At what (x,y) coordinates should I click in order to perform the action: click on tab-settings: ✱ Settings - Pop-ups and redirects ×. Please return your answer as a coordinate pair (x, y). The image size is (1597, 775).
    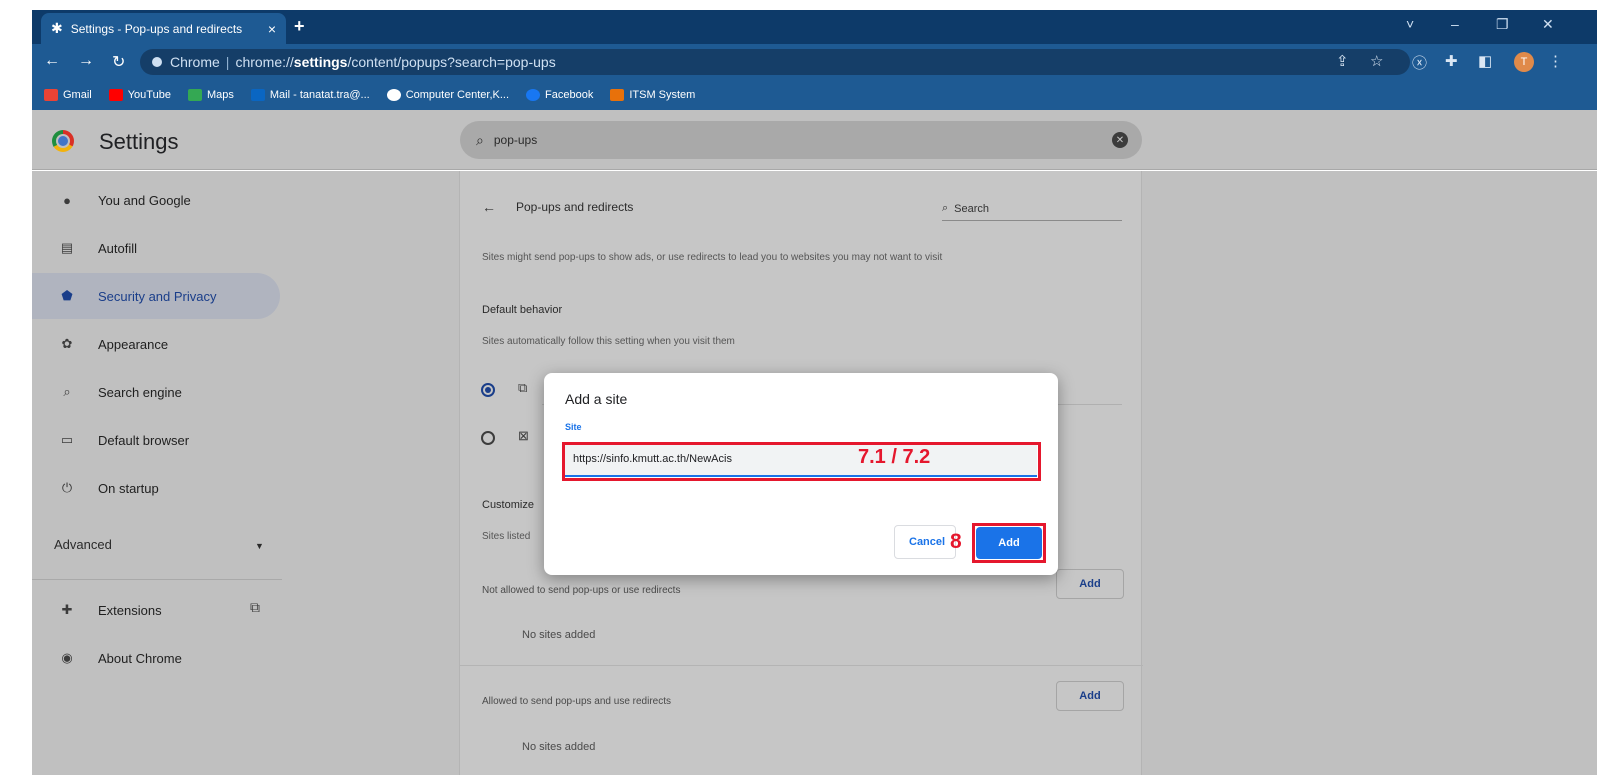
    Looking at the image, I should click on (163, 28).